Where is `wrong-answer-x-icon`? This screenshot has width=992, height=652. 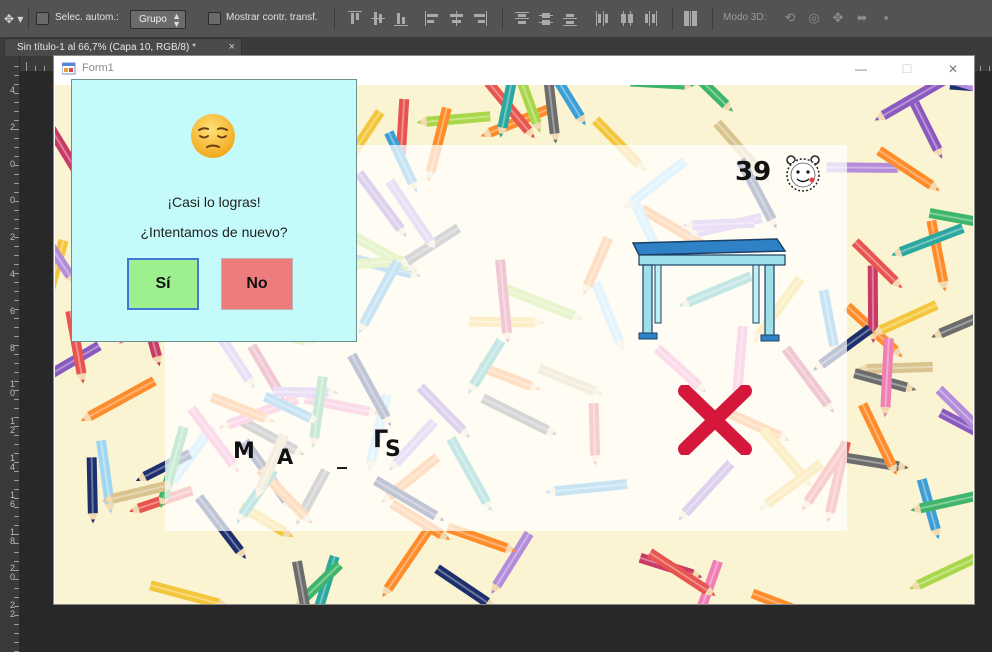 wrong-answer-x-icon is located at coordinates (715, 420).